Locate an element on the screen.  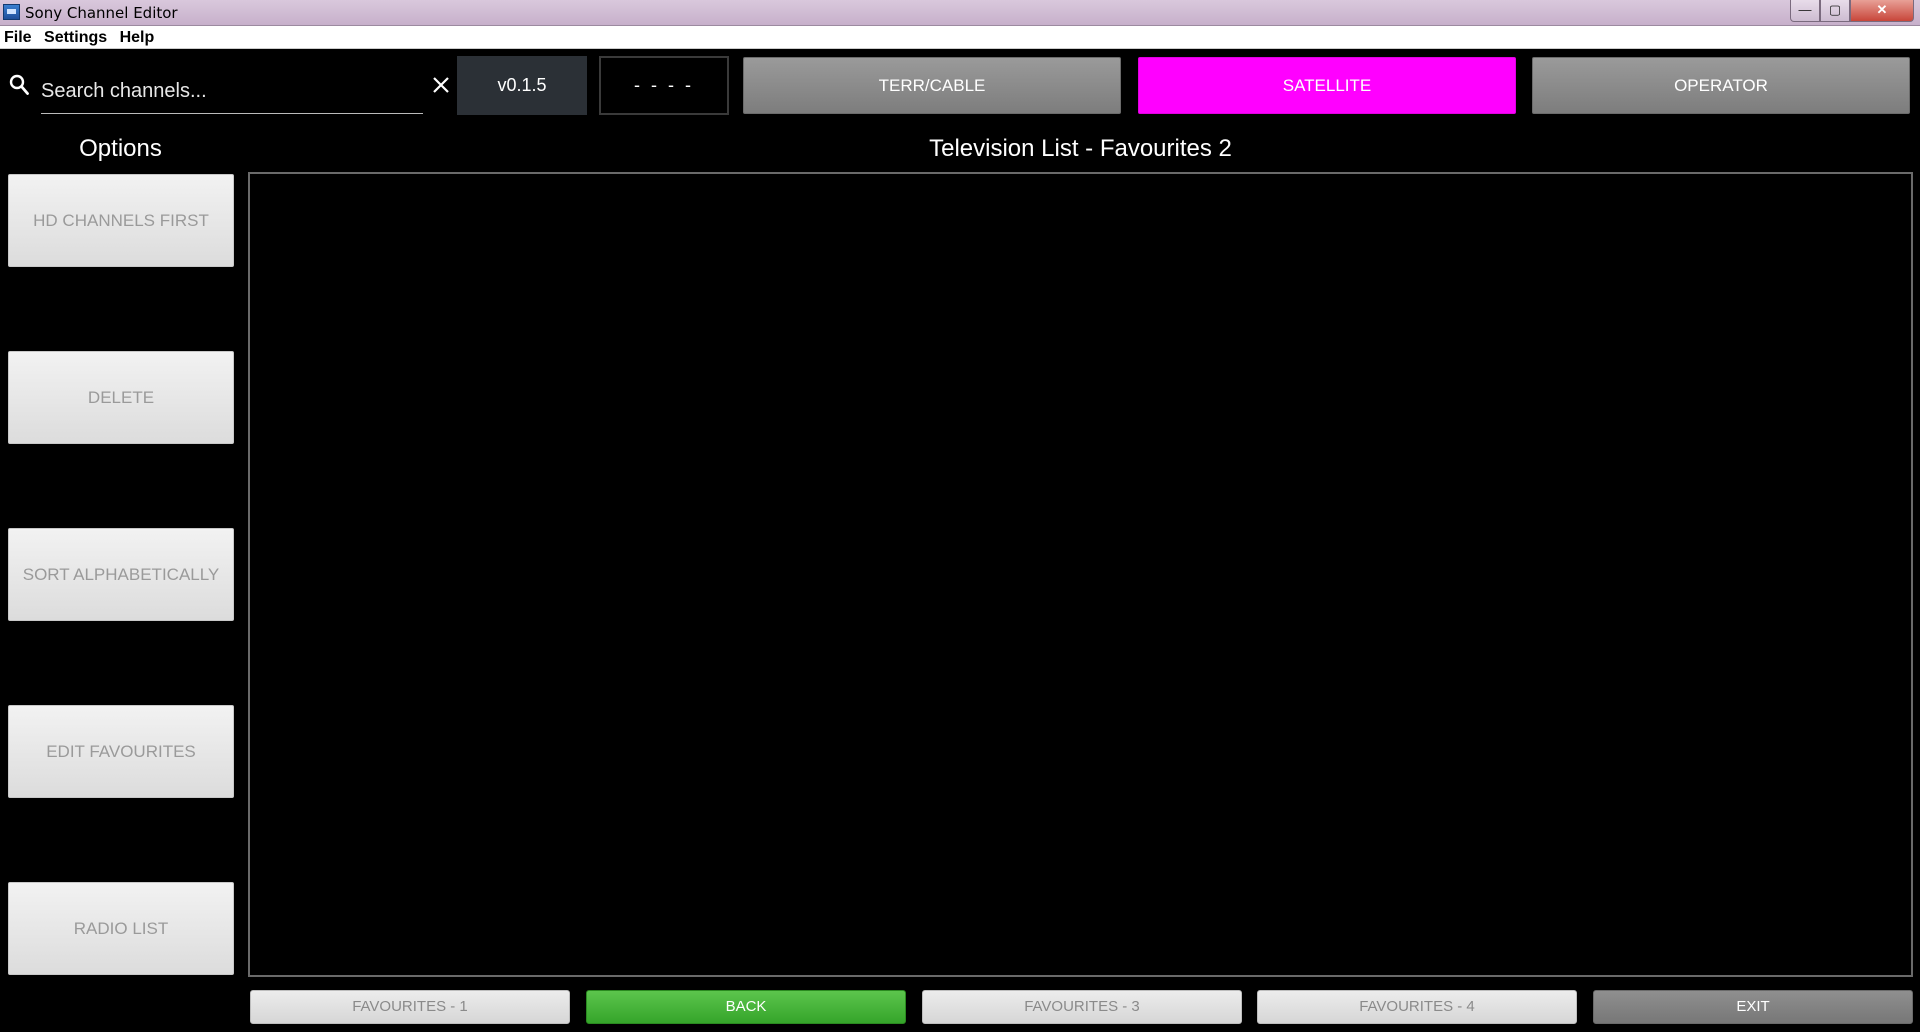
maximize-button: ▢ is located at coordinates (1835, 11).